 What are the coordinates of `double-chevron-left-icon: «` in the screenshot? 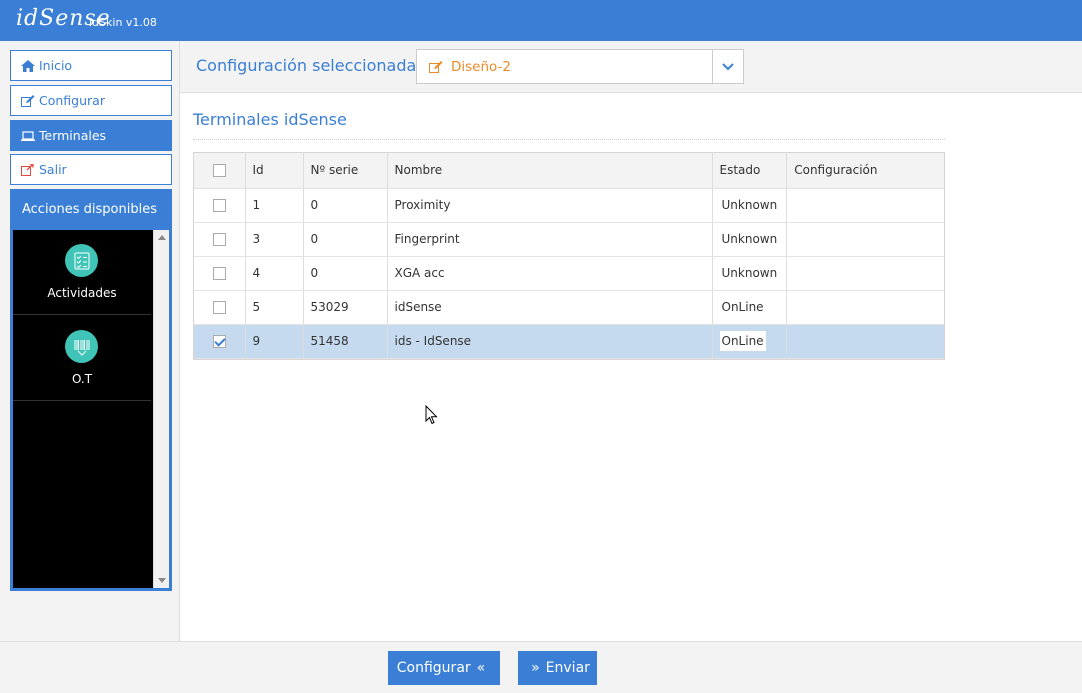 It's located at (481, 668).